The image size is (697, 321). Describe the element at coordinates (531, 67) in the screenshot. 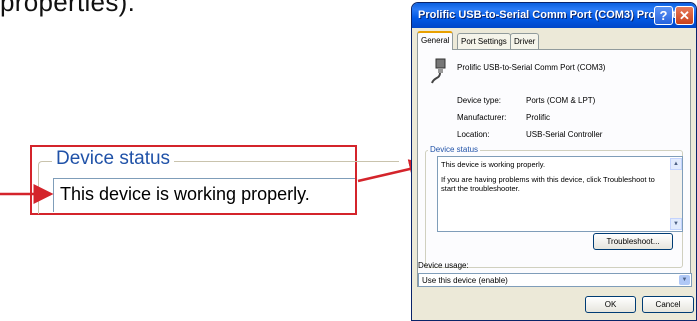

I see `device-name: Prolific USB-to-Serial Comm Port (COM3)` at that location.